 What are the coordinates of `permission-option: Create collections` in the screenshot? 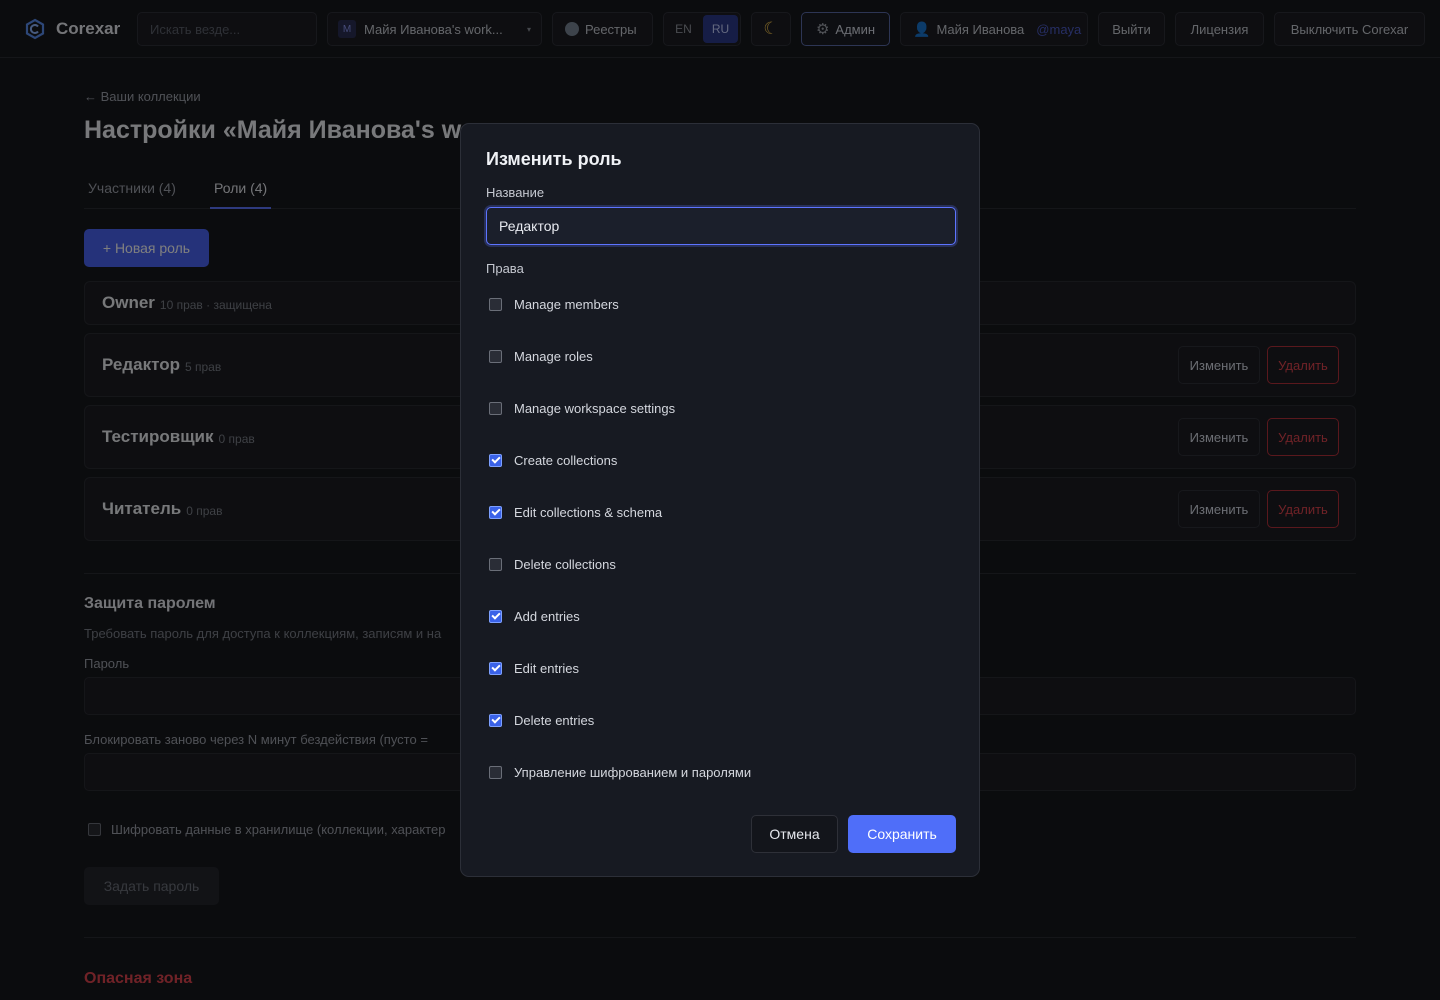 It's located at (553, 460).